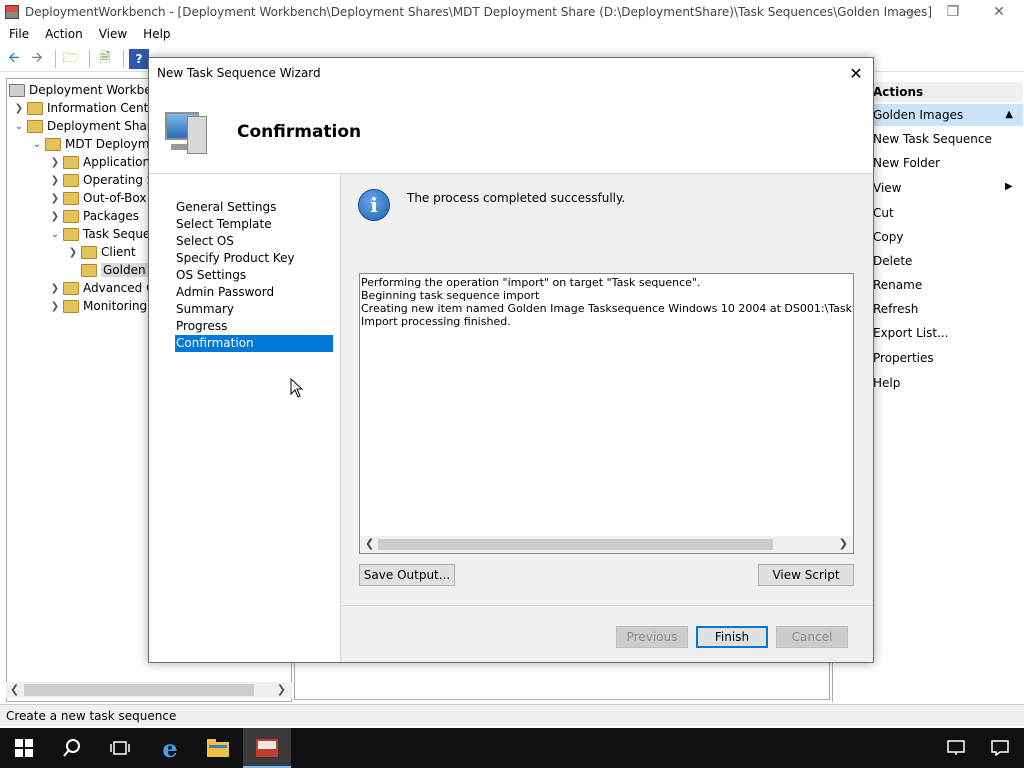  Describe the element at coordinates (88, 126) in the screenshot. I see `tree-item-deployment-shares: ⌄ Deployment Shares` at that location.